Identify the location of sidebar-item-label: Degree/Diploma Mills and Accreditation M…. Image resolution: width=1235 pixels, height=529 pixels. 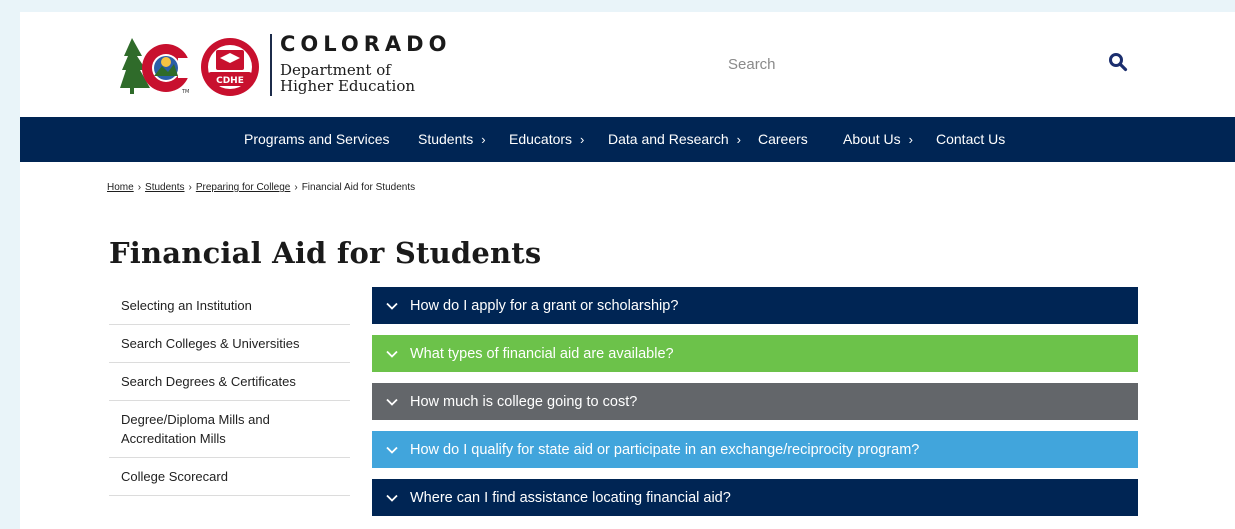
(195, 429).